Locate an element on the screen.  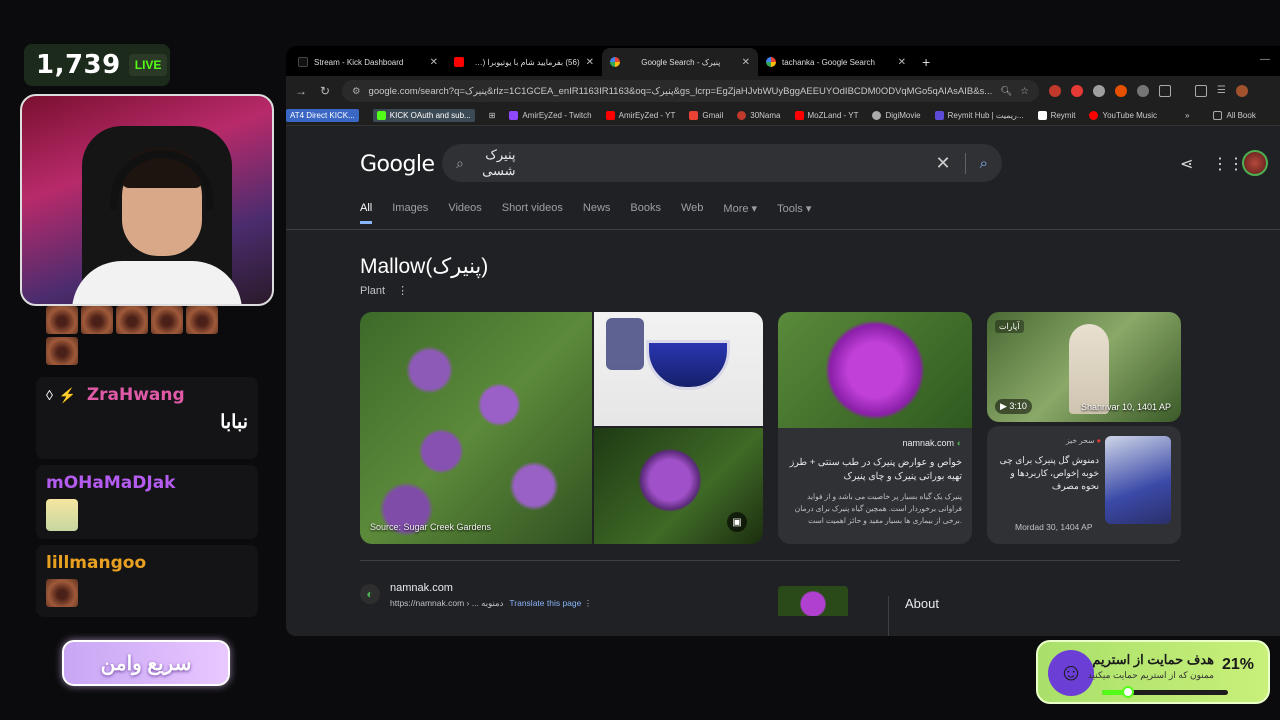
mallow-tea-image is located at coordinates (678, 369).